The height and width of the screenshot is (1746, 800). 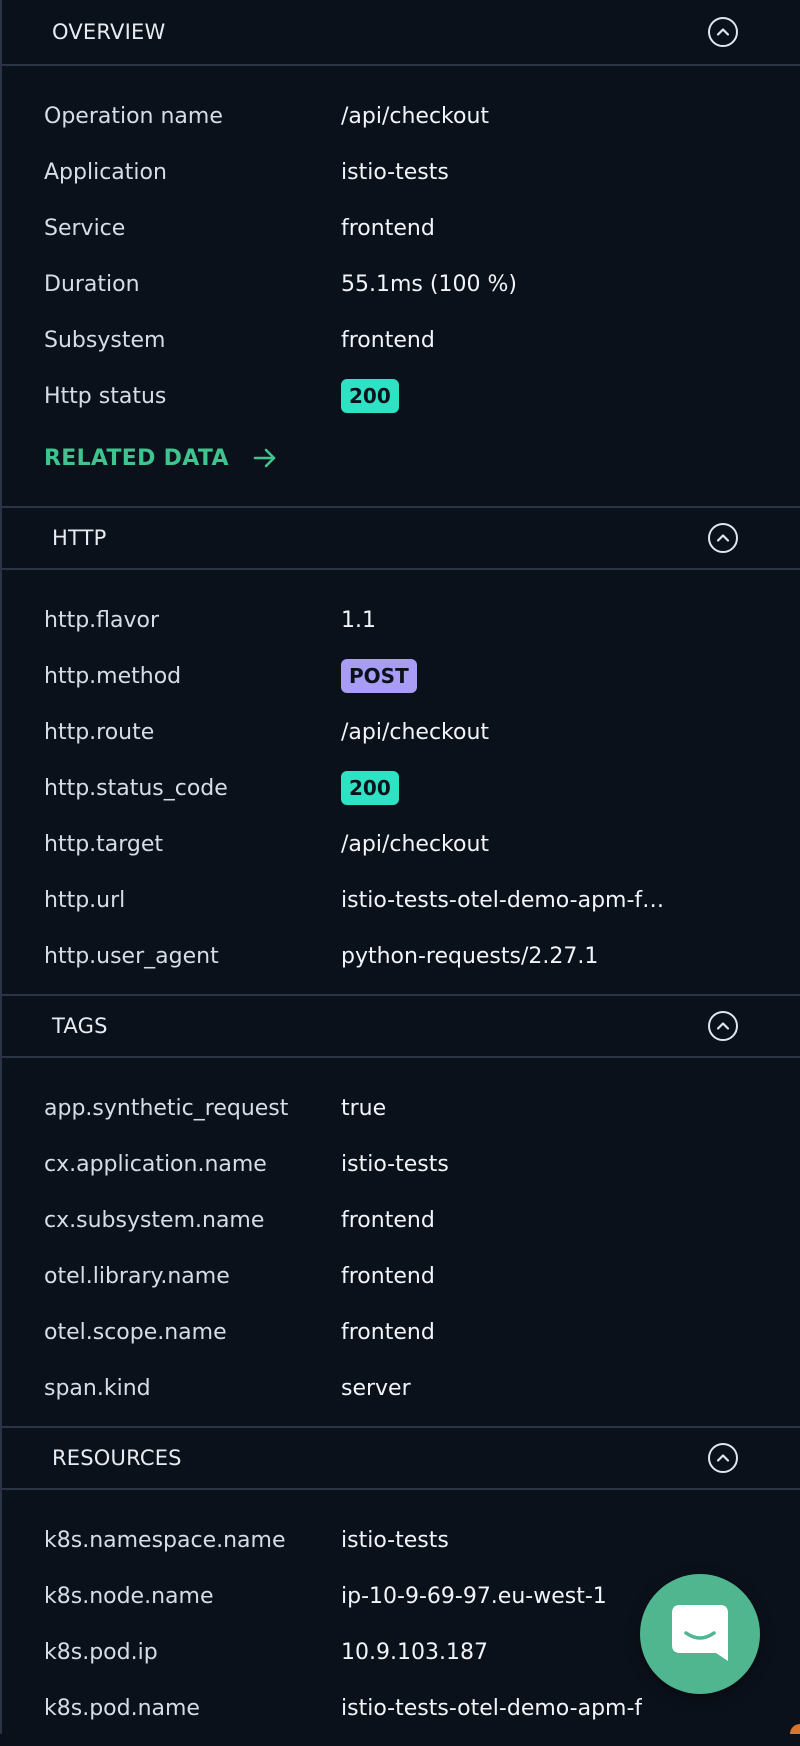 I want to click on row-key: otel.scope.name, so click(x=135, y=1332).